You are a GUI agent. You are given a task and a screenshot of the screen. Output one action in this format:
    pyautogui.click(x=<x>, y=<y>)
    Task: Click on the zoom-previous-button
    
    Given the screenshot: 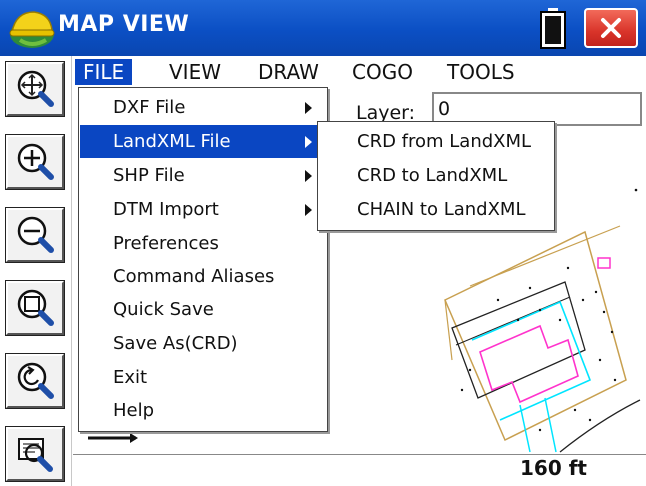 What is the action you would take?
    pyautogui.click(x=35, y=381)
    